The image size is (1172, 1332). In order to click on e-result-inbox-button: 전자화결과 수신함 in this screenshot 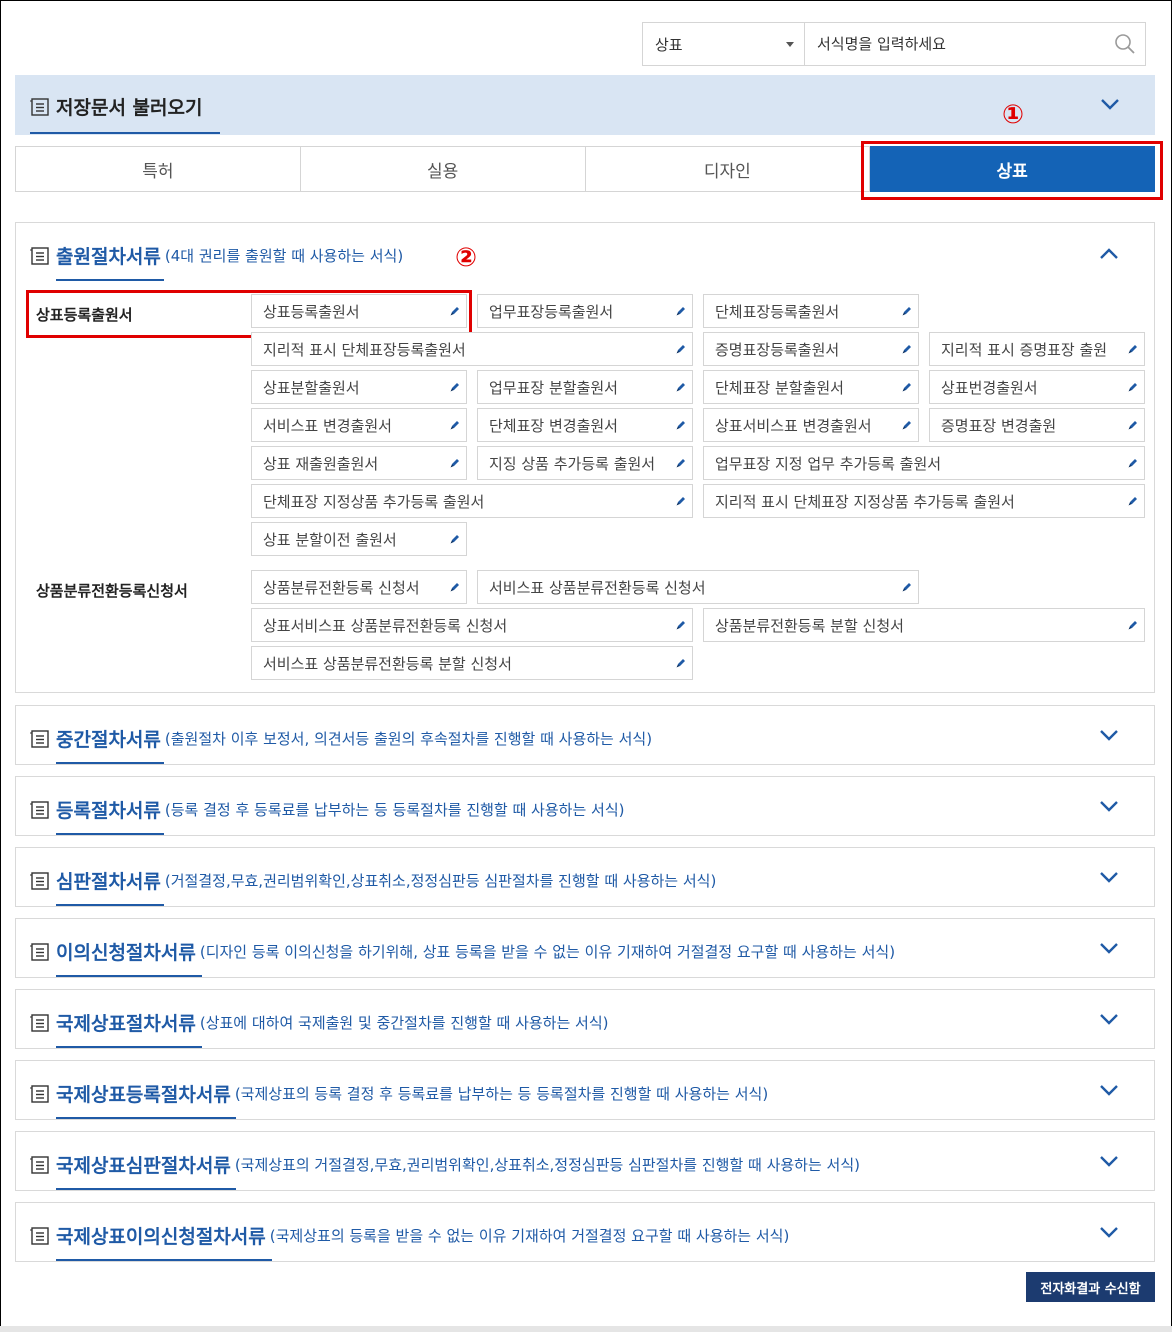, I will do `click(1090, 1287)`.